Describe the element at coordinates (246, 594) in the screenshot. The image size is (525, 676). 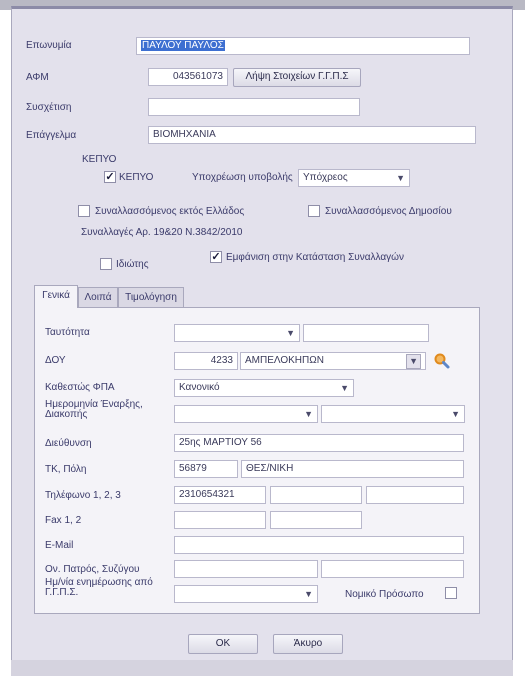
I see `update-date-select: ▼` at that location.